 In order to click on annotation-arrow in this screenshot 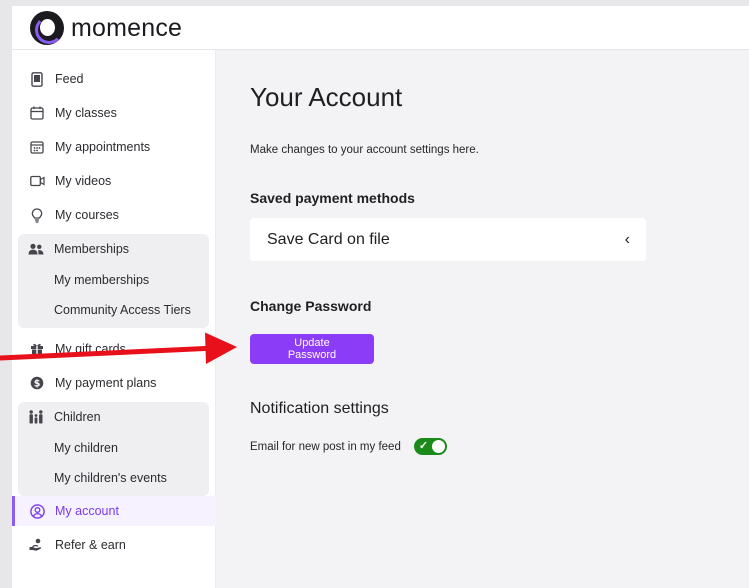, I will do `click(118, 348)`.